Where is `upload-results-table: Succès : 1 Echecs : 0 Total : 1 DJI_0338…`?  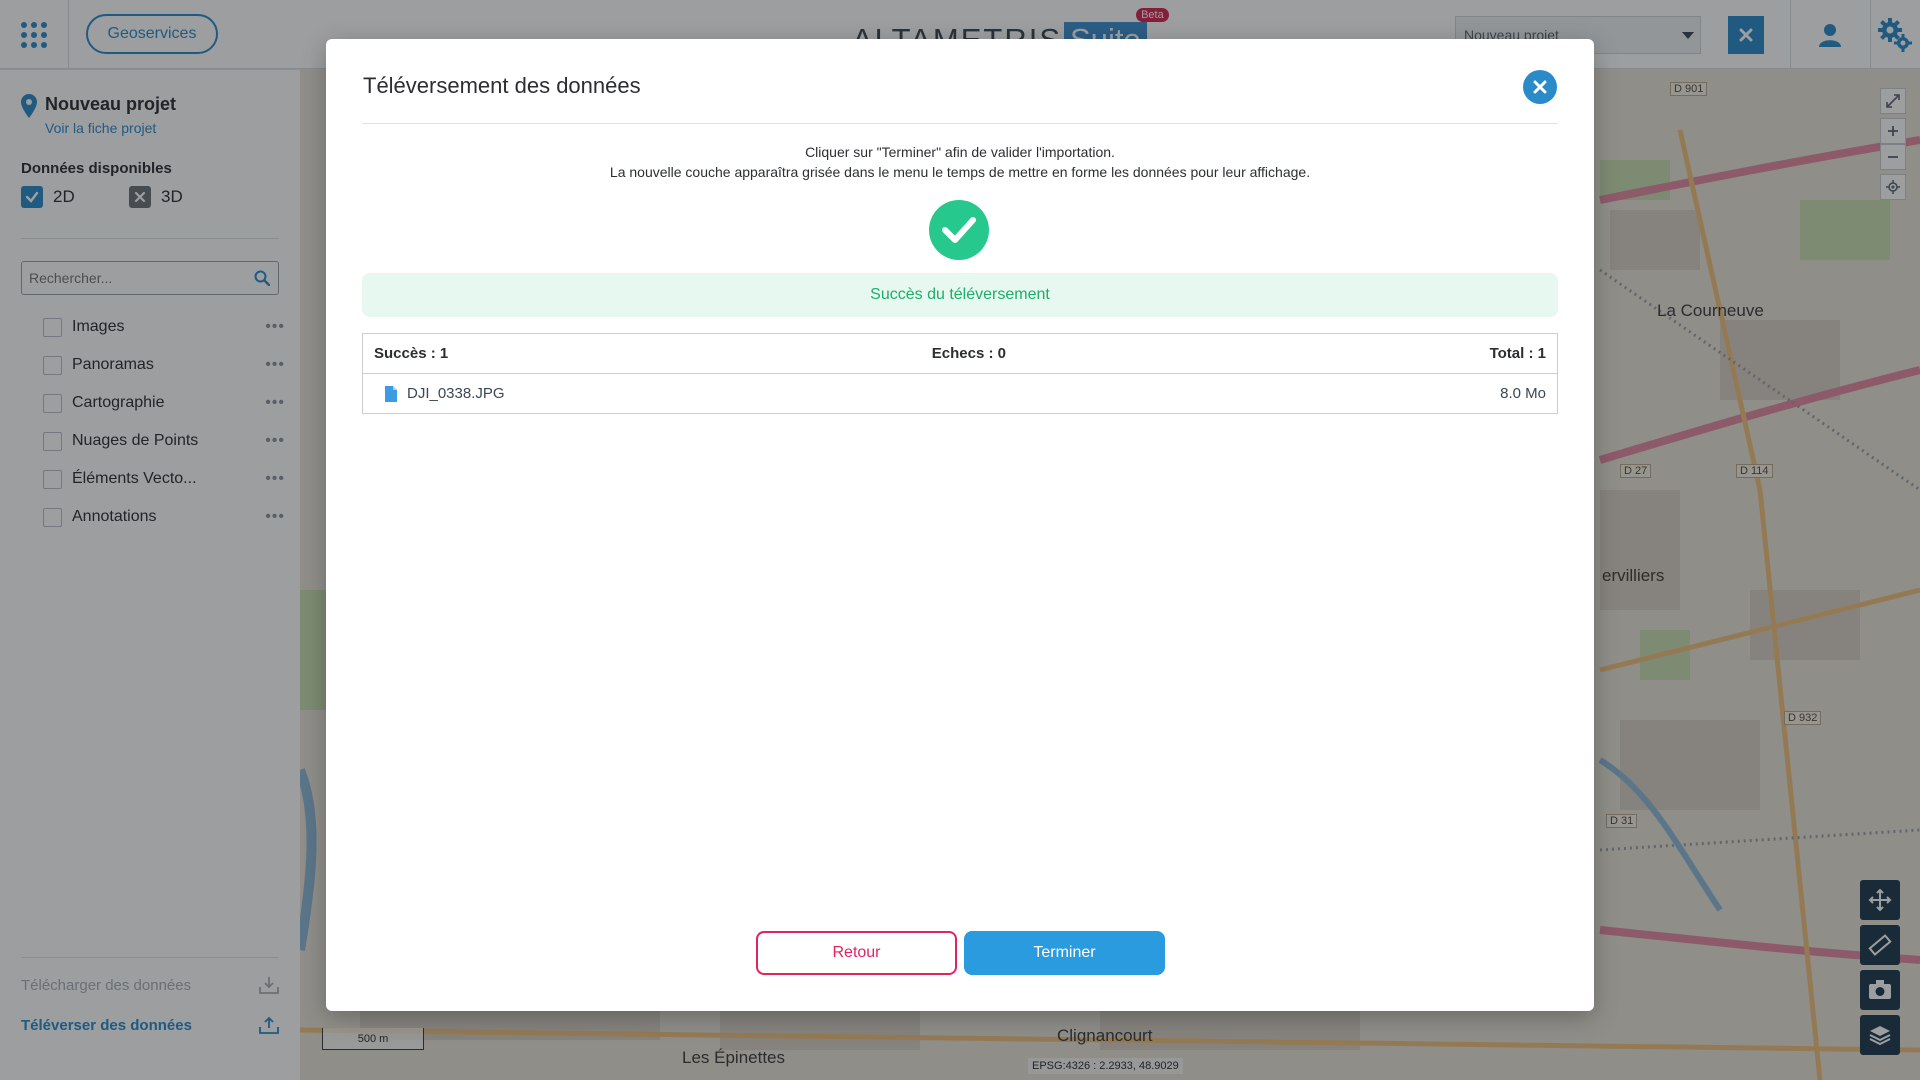
upload-results-table: Succès : 1 Echecs : 0 Total : 1 DJI_0338… is located at coordinates (960, 373).